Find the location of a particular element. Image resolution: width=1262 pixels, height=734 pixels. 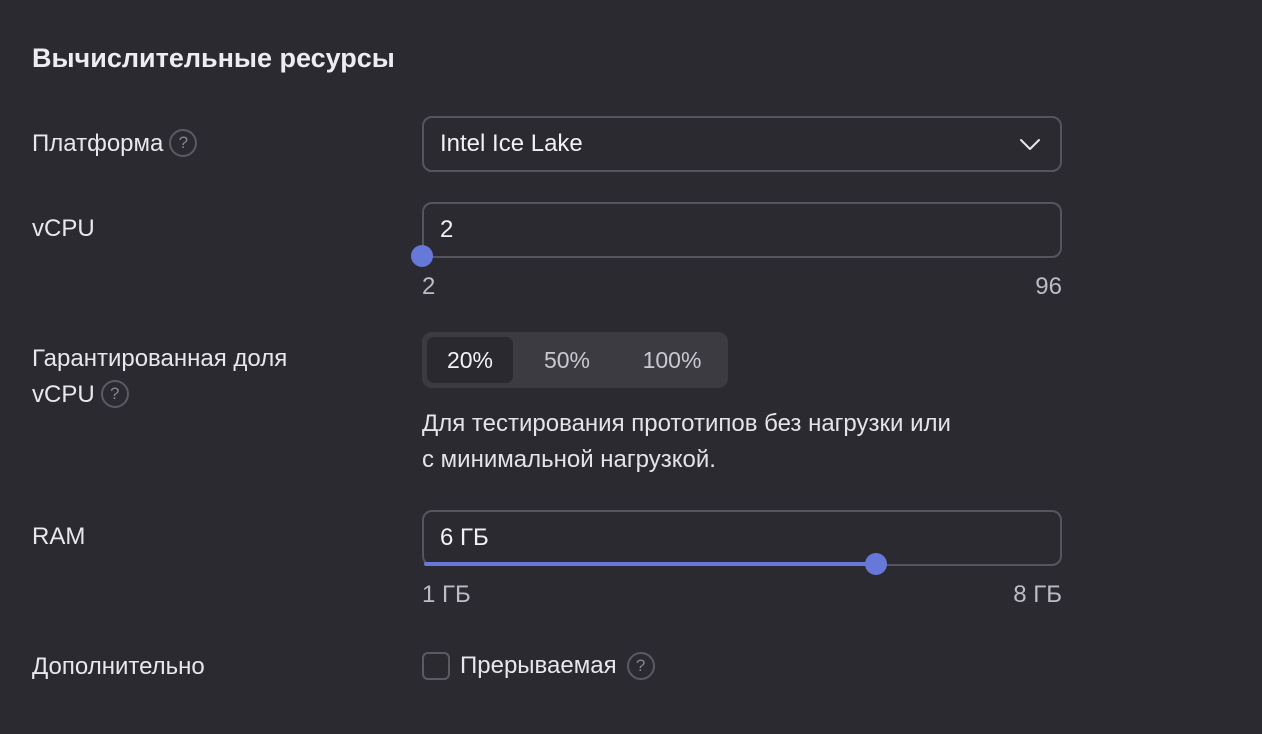

section-title: Вычислительные ресурсы is located at coordinates (213, 58).